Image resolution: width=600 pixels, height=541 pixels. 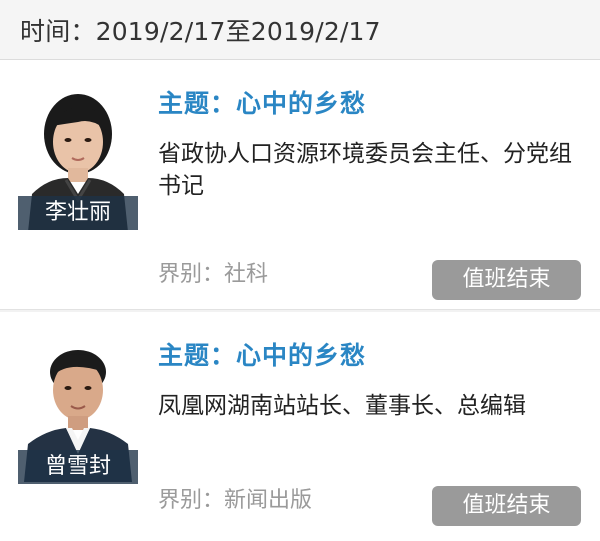 I want to click on position-text: 凤凰网湖南站站长、董事长、总编辑, so click(x=342, y=406).